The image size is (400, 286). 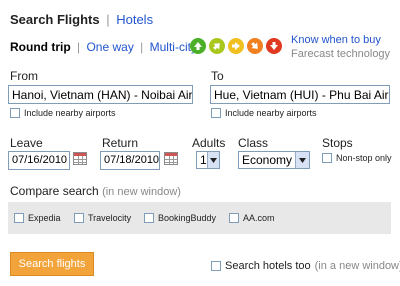 I want to click on know-when-to-buy-link: Know when to buy, so click(x=336, y=40).